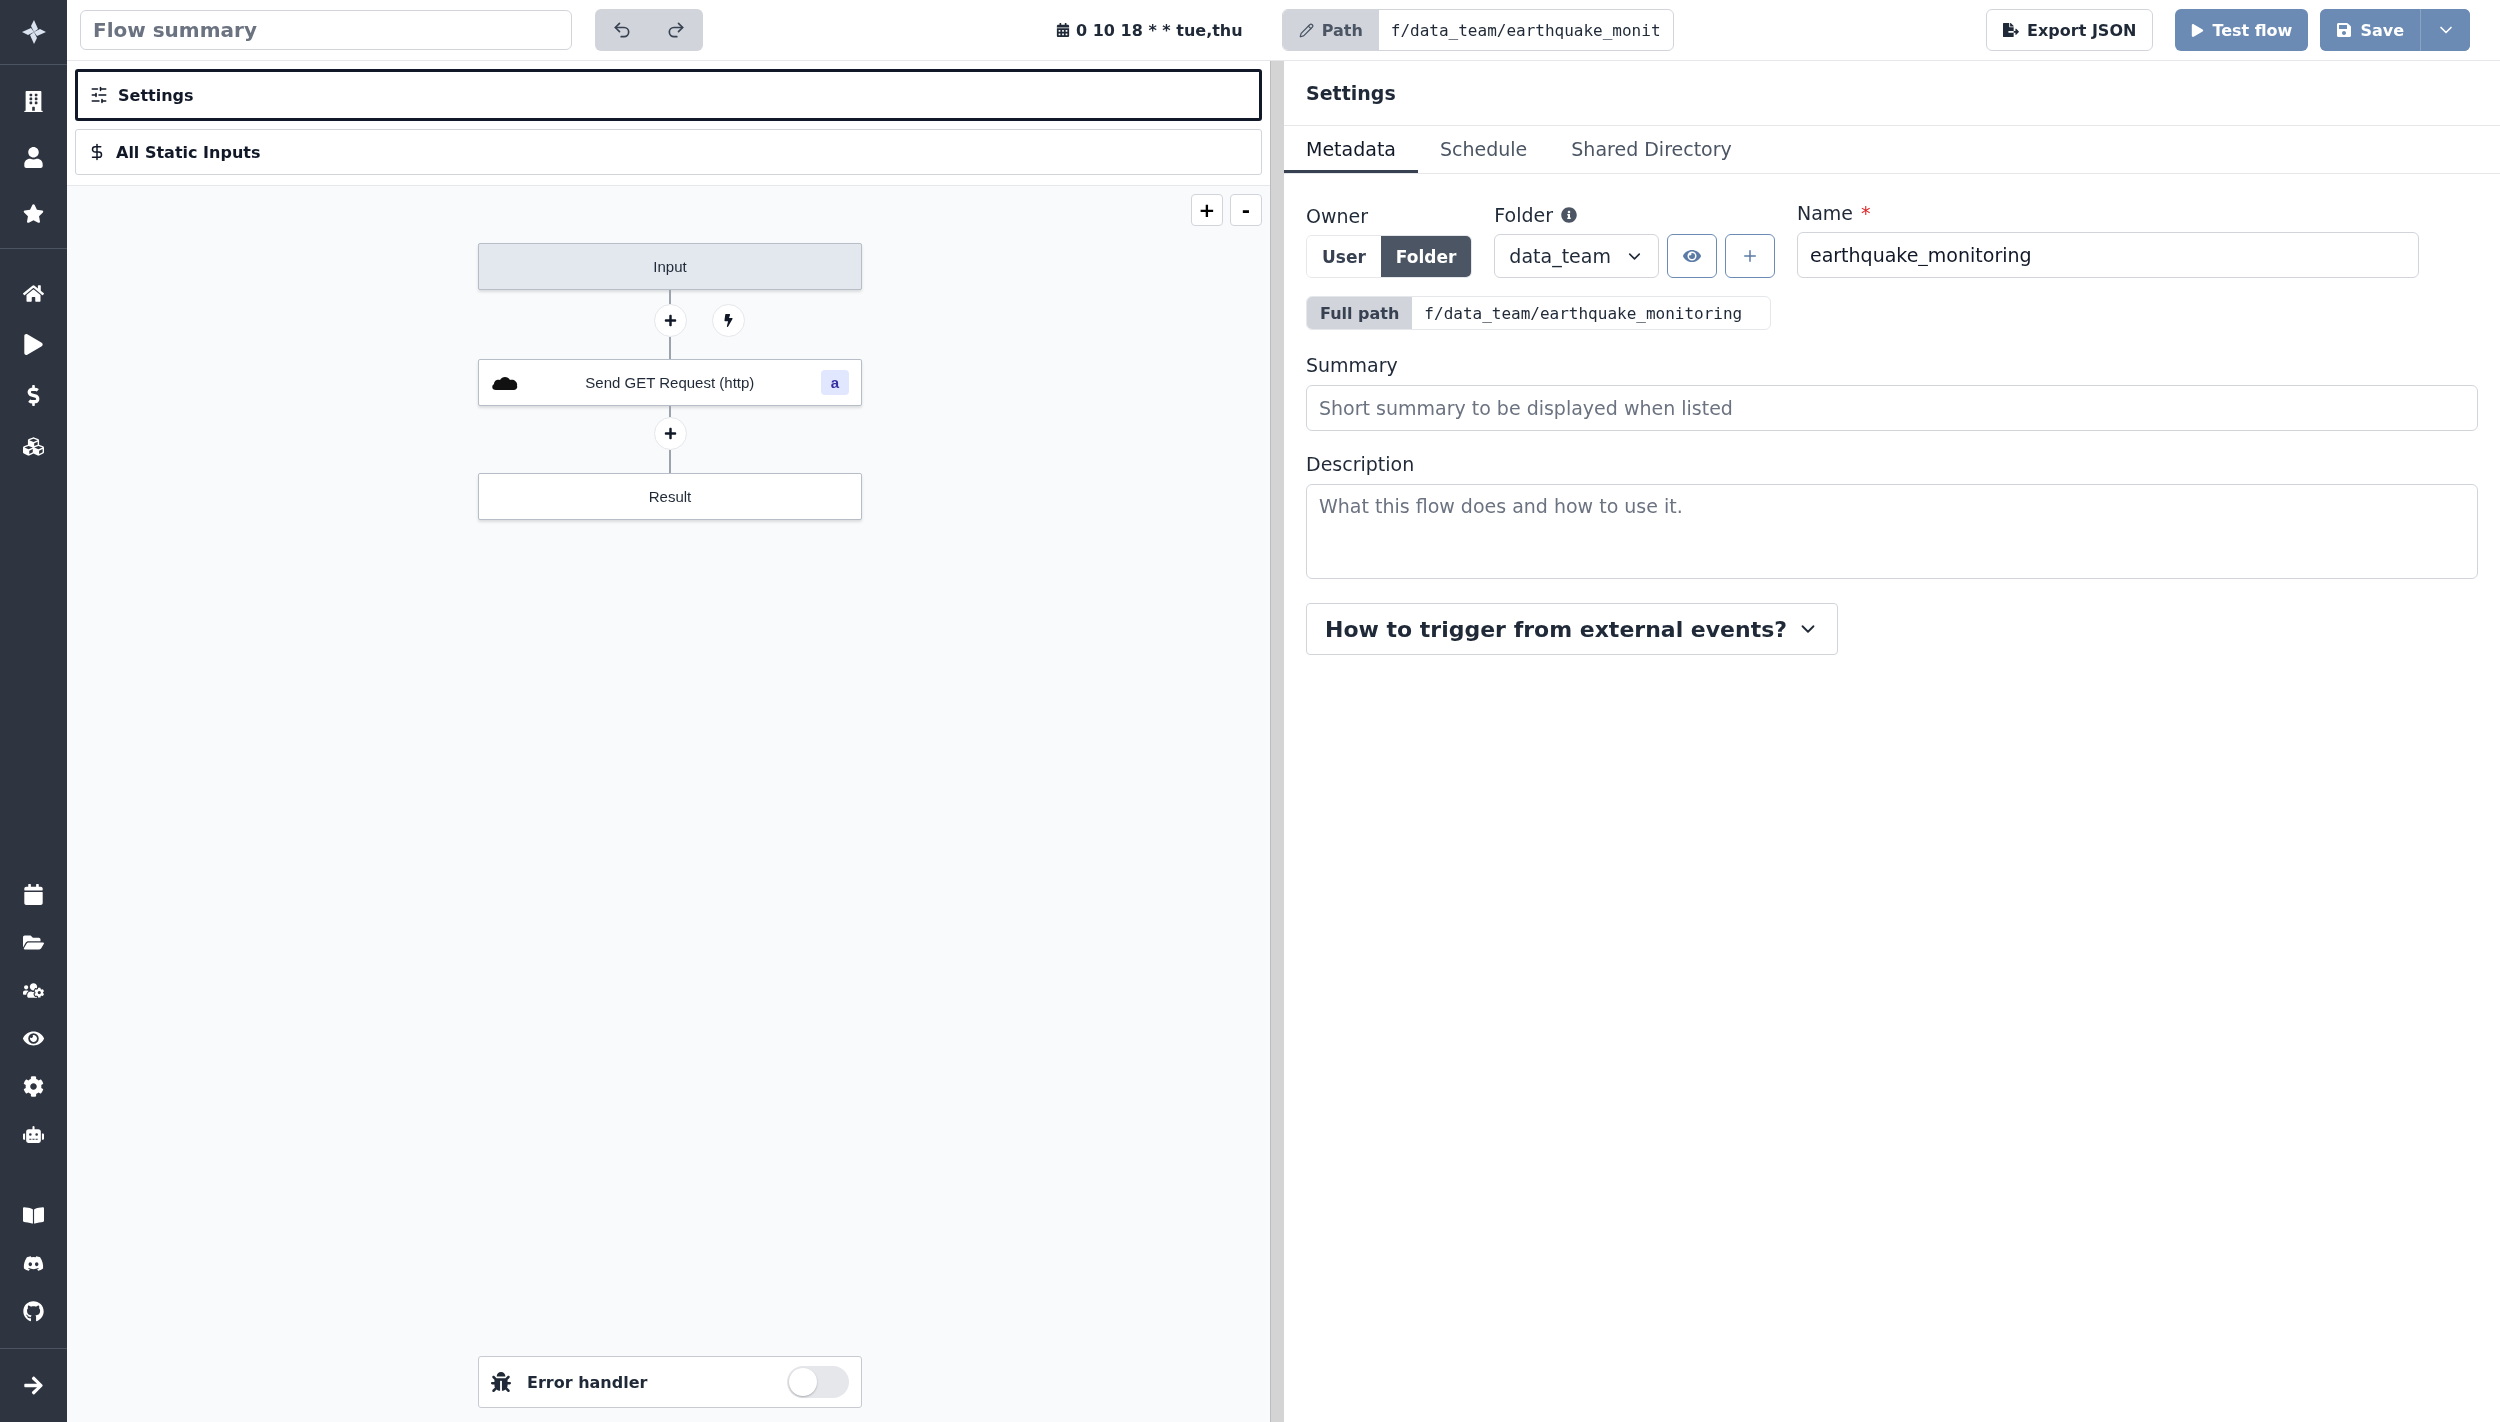 The width and height of the screenshot is (2500, 1422). I want to click on export-icon, so click(2011, 30).